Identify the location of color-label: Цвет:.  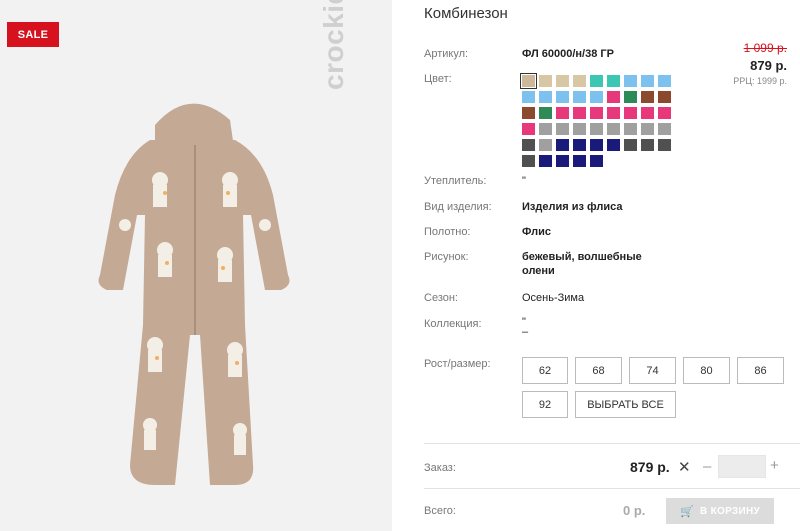
(438, 79).